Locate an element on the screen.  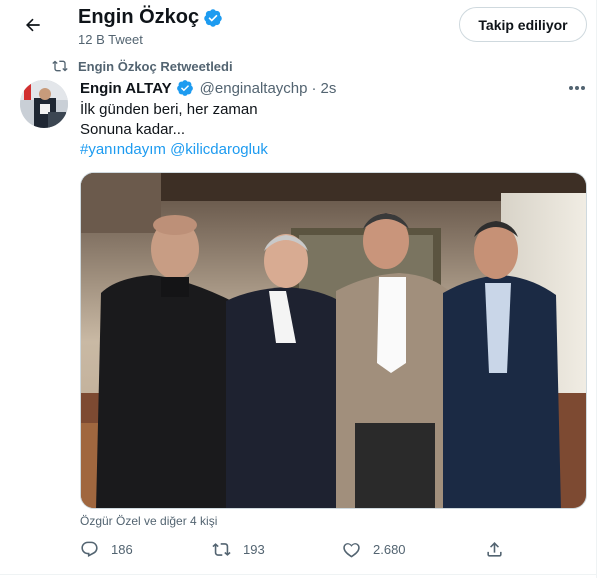
heart-icon is located at coordinates (351, 550).